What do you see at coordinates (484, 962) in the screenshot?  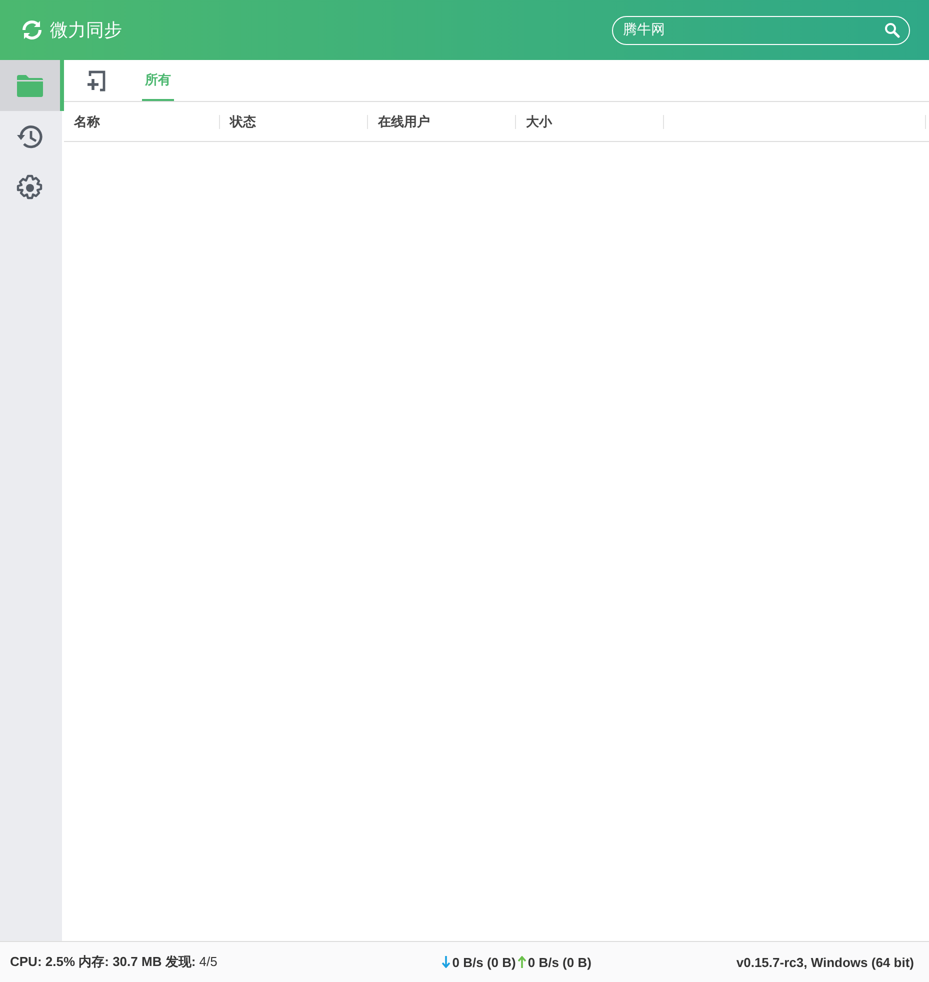 I see `download-rate: 0 B/s (0 B)` at bounding box center [484, 962].